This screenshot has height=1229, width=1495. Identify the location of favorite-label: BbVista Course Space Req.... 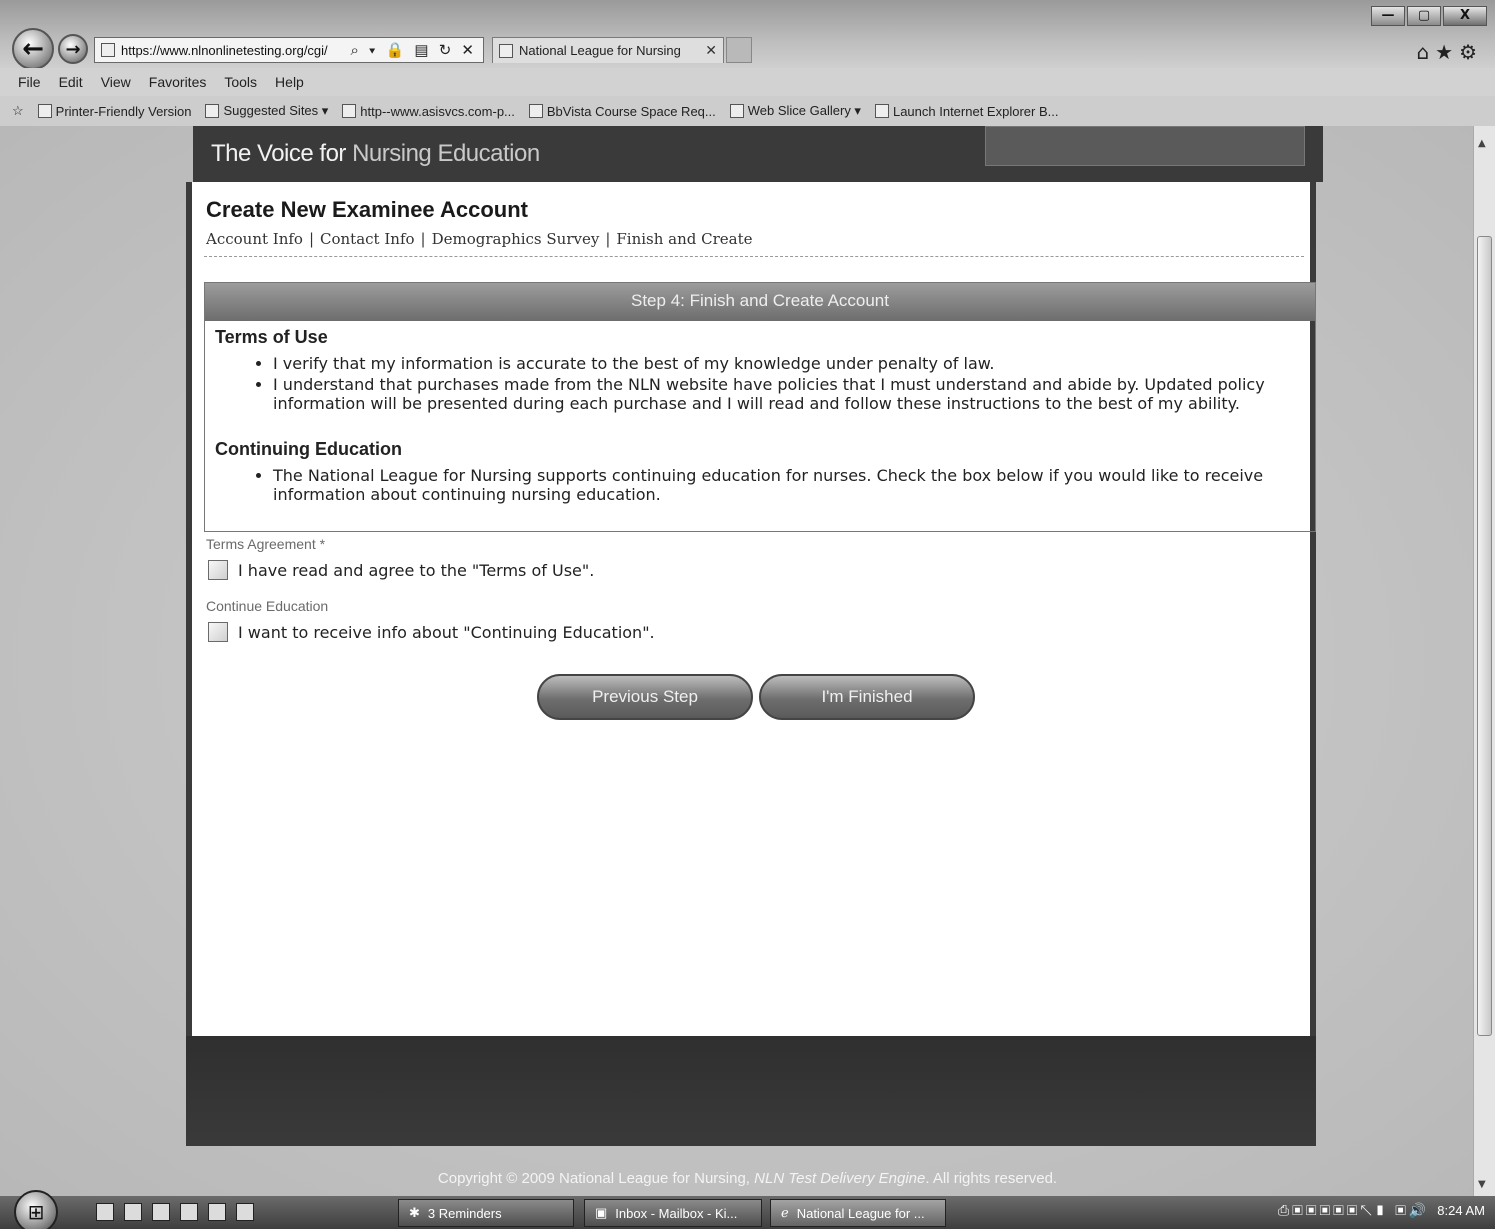
(631, 111).